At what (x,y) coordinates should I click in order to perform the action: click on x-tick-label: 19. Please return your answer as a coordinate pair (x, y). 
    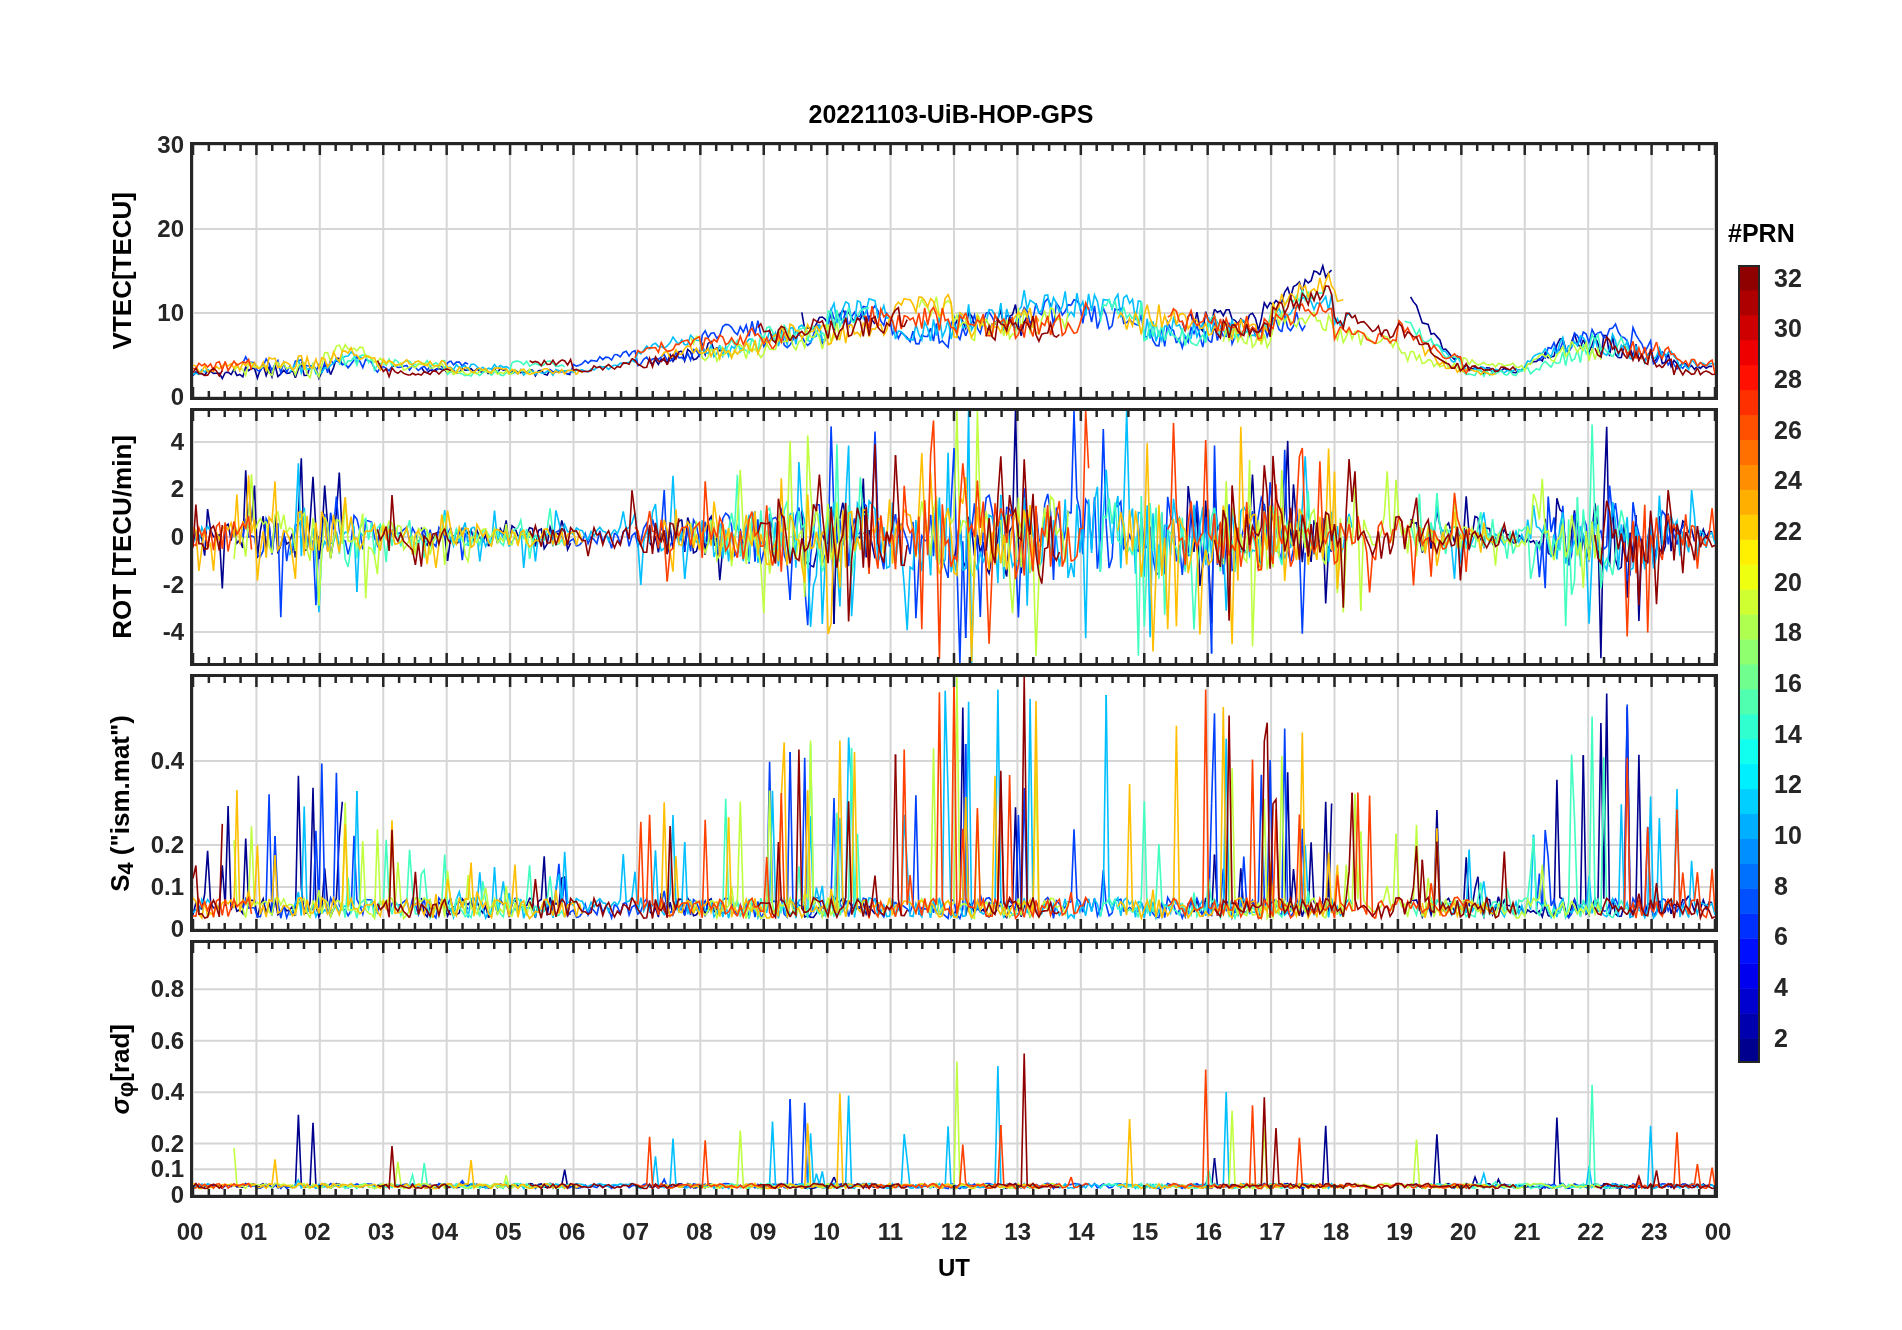
    Looking at the image, I should click on (1399, 1232).